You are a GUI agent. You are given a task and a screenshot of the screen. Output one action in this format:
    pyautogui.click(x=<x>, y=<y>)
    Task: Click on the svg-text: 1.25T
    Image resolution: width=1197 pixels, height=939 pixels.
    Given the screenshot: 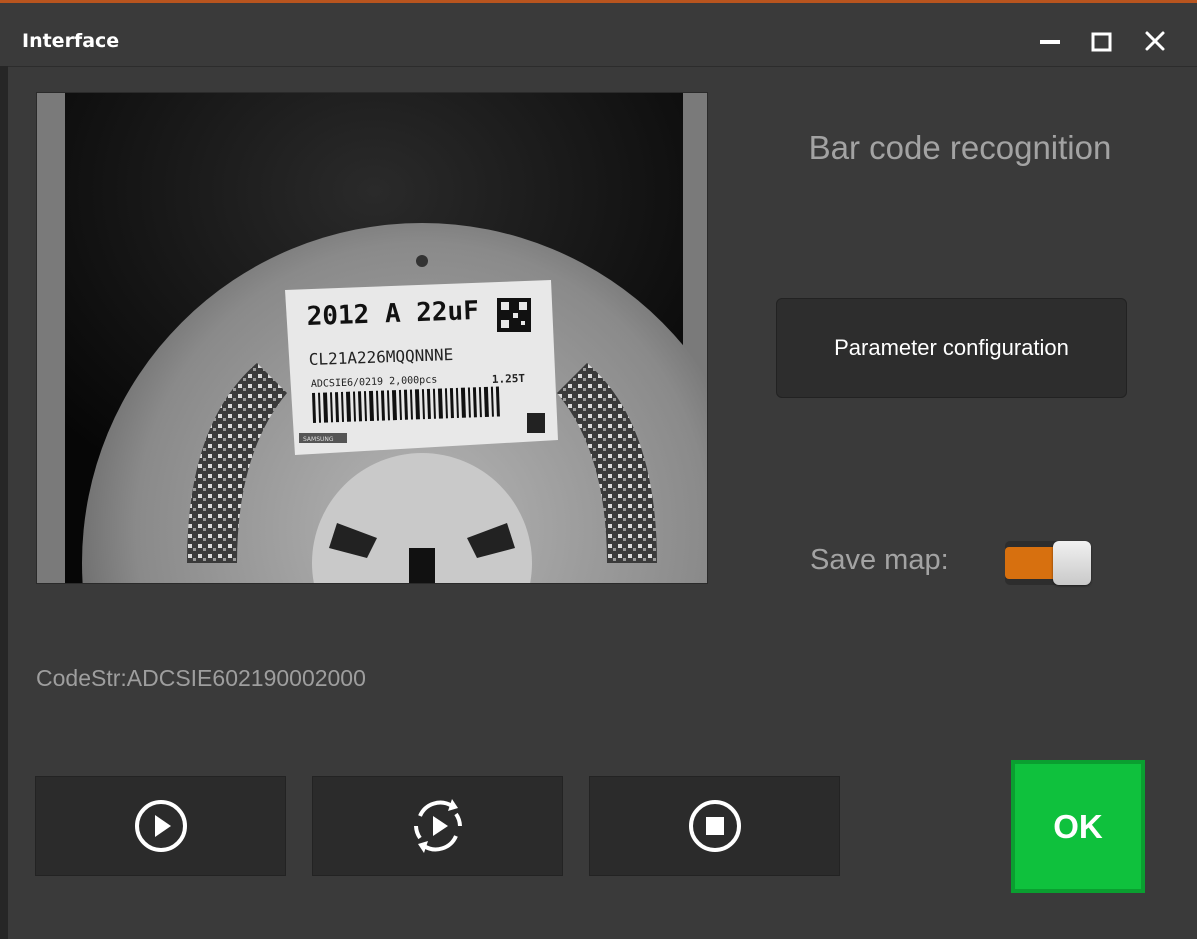 What is the action you would take?
    pyautogui.click(x=509, y=379)
    